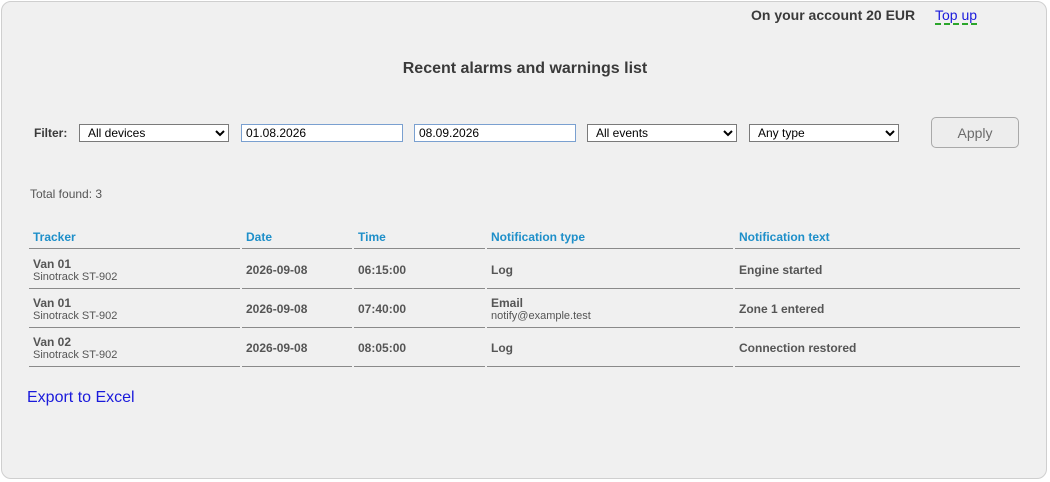  What do you see at coordinates (798, 348) in the screenshot?
I see `notification-text-value: Connection restored` at bounding box center [798, 348].